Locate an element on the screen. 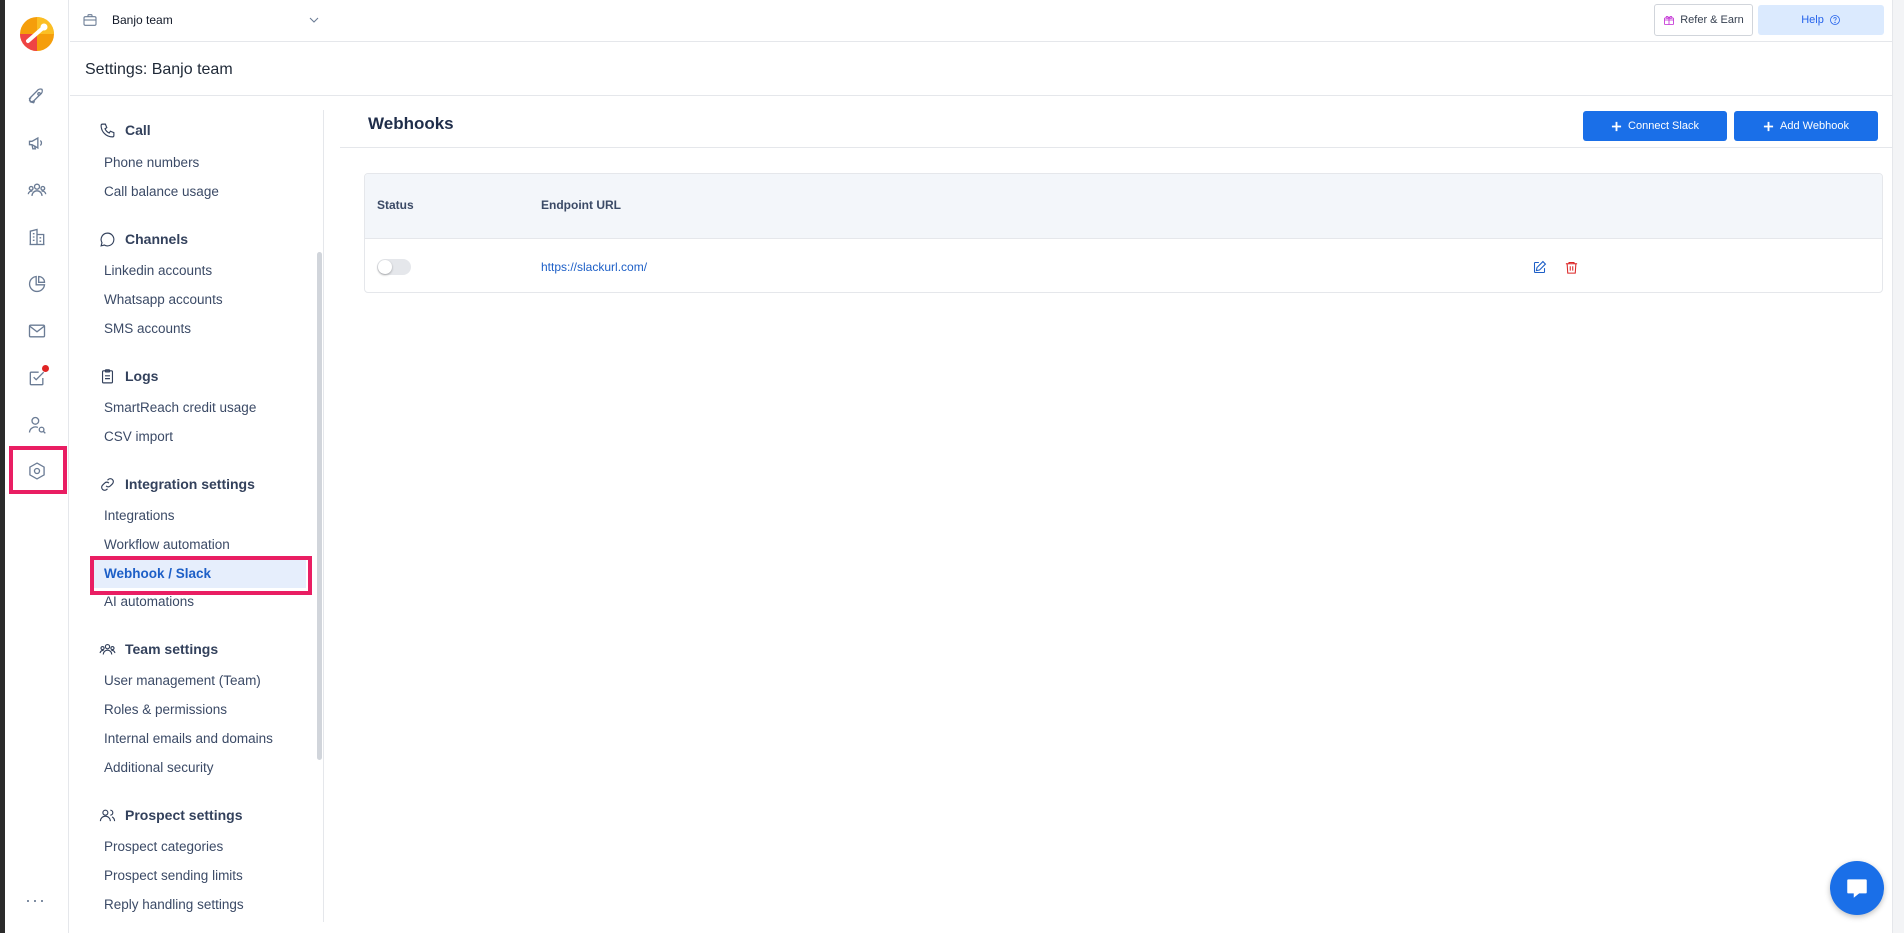 The height and width of the screenshot is (933, 1904). nav-csv-import: CSV import is located at coordinates (138, 437).